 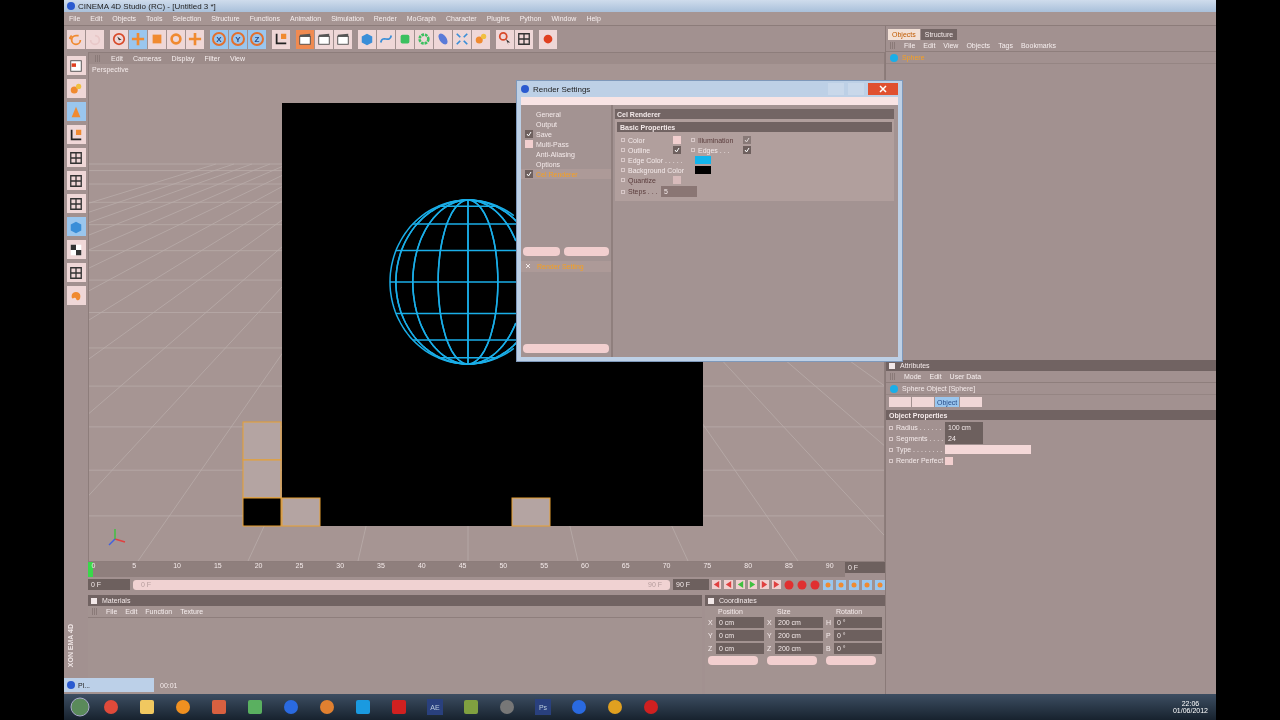 I want to click on checkerboard-icon, so click(x=76, y=249).